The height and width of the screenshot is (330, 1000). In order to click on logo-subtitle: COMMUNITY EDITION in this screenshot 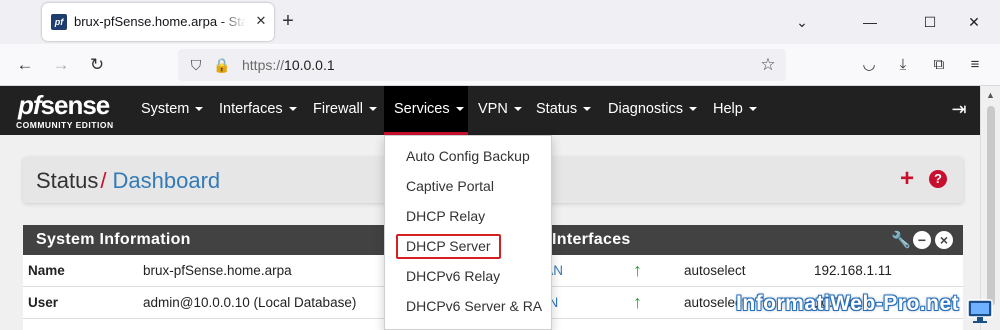, I will do `click(65, 125)`.